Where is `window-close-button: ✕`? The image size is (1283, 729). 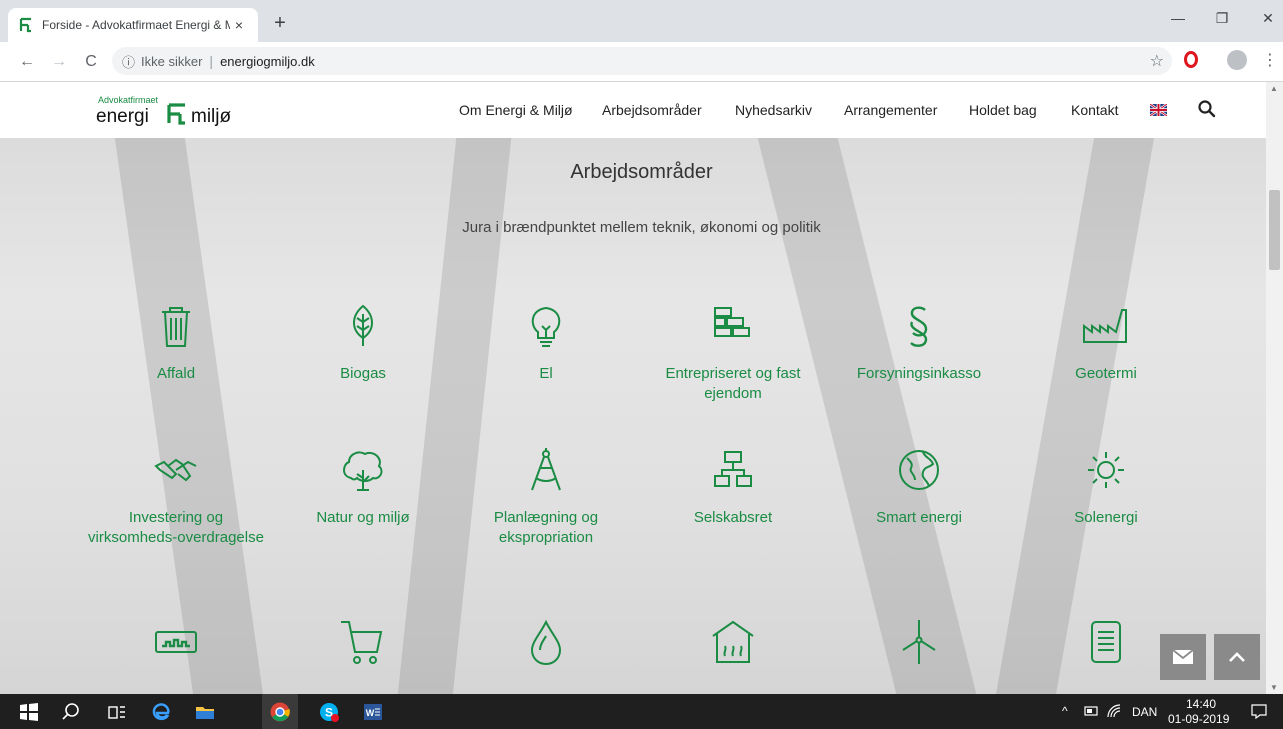
window-close-button: ✕ is located at coordinates (1268, 18).